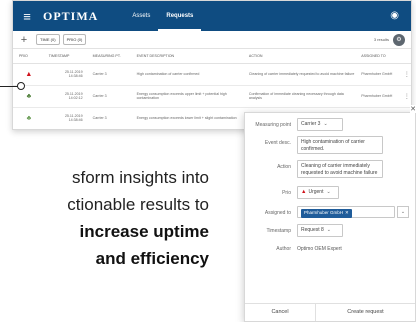  I want to click on app-brand: OPTIMA, so click(71, 15).